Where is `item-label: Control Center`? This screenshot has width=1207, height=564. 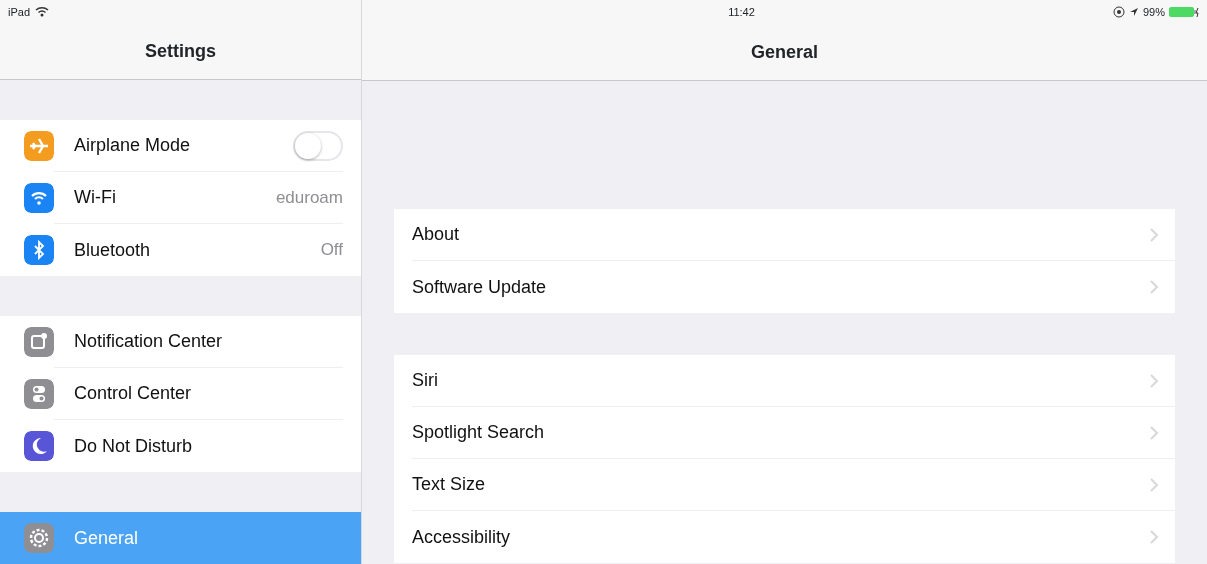
item-label: Control Center is located at coordinates (133, 393).